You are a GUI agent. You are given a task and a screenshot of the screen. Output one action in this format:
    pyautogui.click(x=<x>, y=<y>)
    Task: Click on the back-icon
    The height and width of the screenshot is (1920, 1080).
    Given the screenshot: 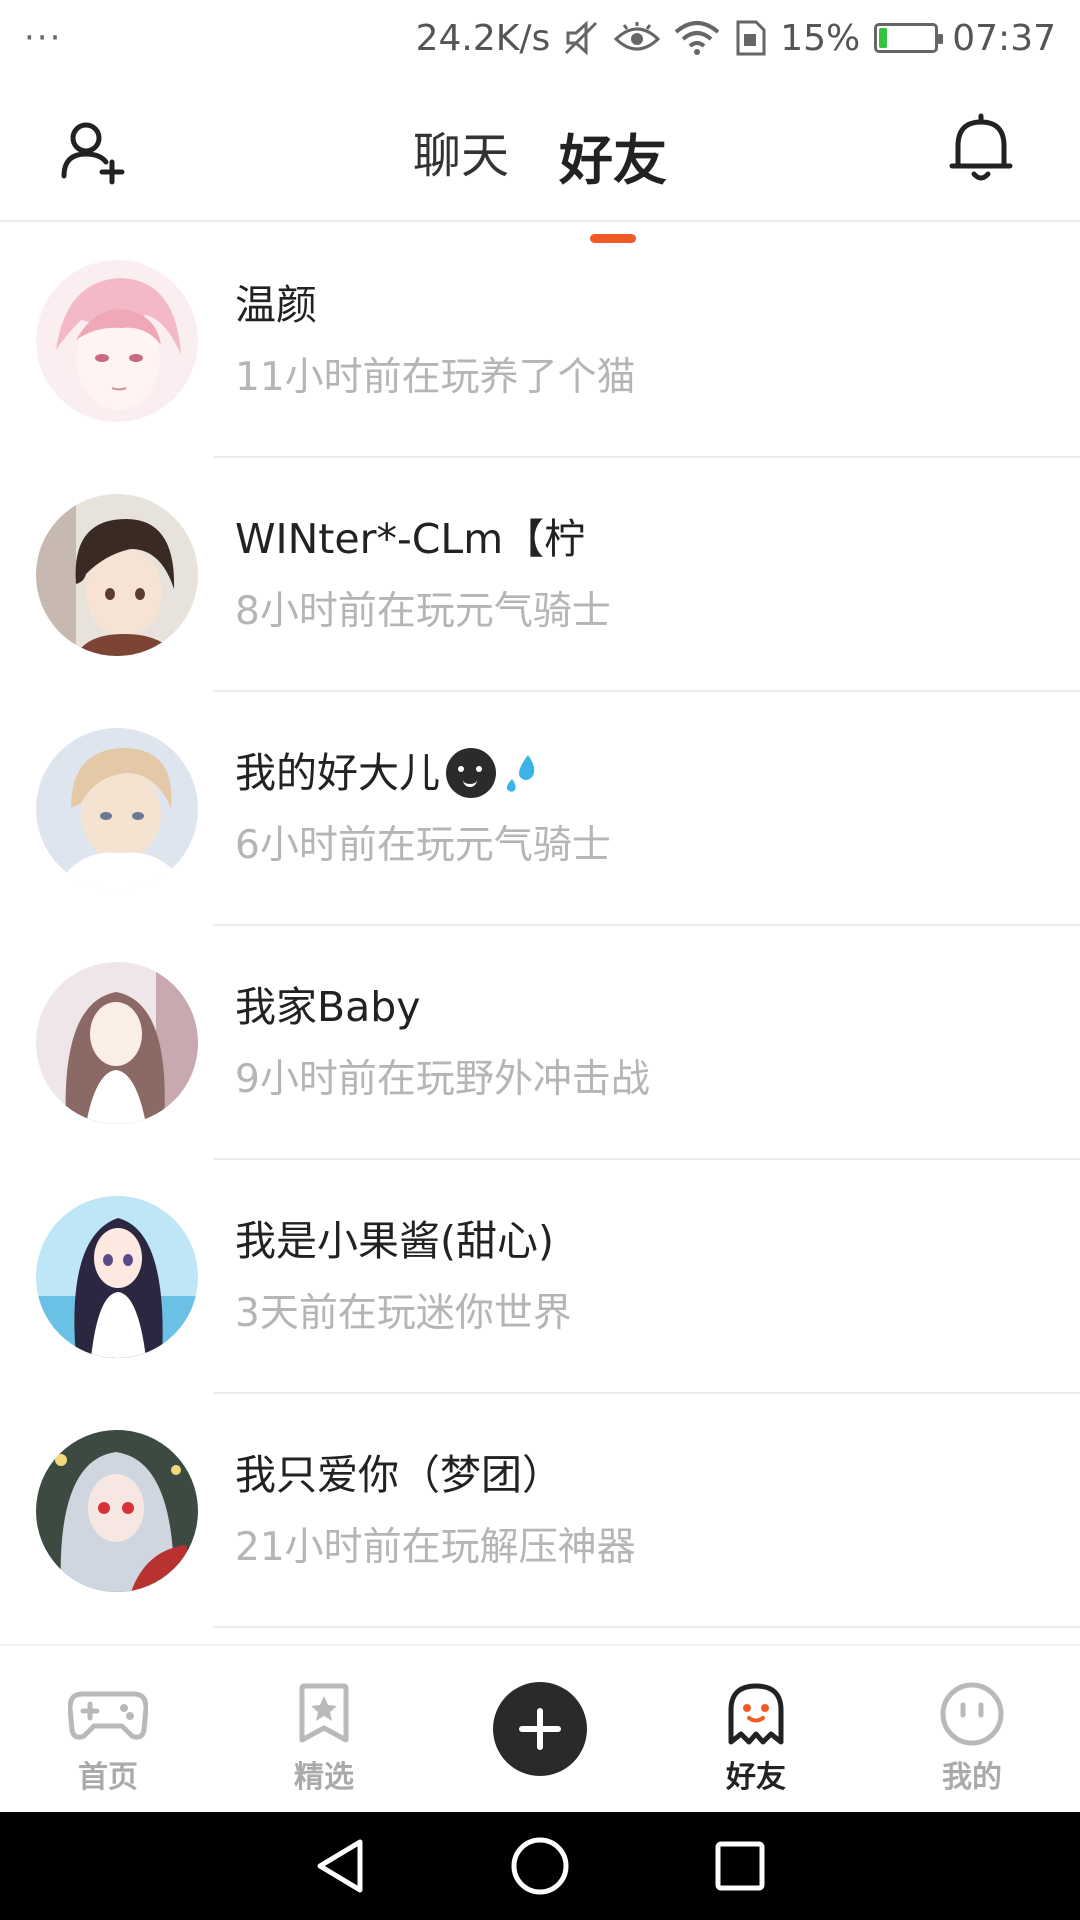 What is the action you would take?
    pyautogui.click(x=340, y=1866)
    